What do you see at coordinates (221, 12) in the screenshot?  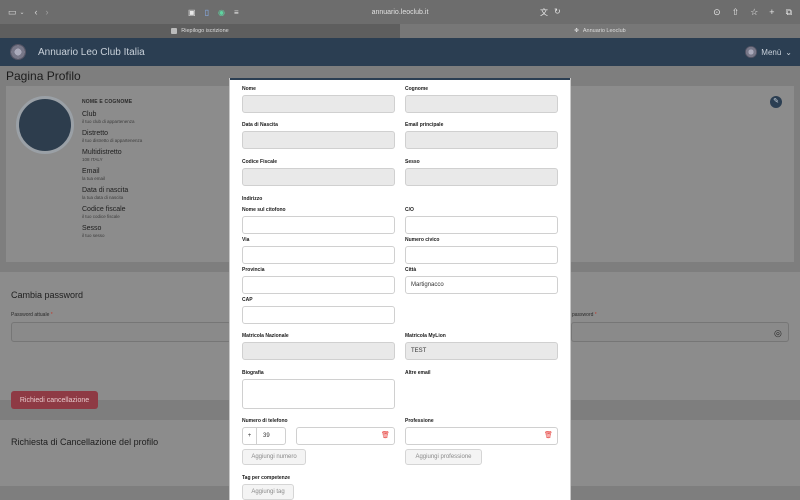 I see `extension-green-icon: ◉` at bounding box center [221, 12].